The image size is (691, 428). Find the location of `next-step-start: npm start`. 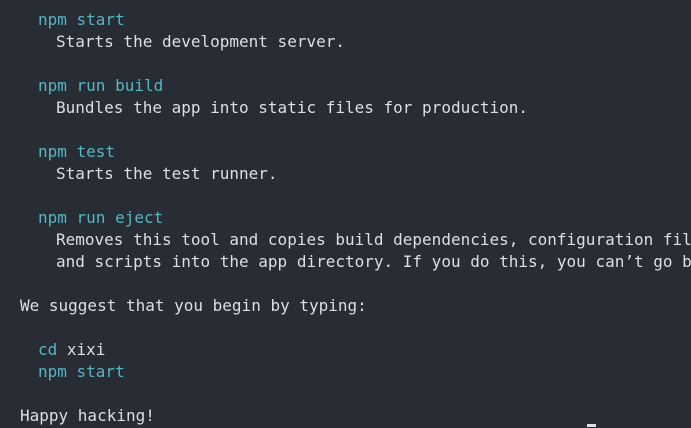

next-step-start: npm start is located at coordinates (81, 372).